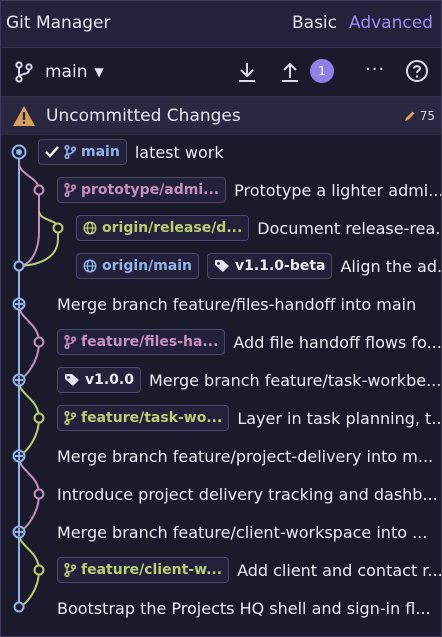 This screenshot has width=442, height=637. I want to click on commit-message: latest work, so click(179, 152).